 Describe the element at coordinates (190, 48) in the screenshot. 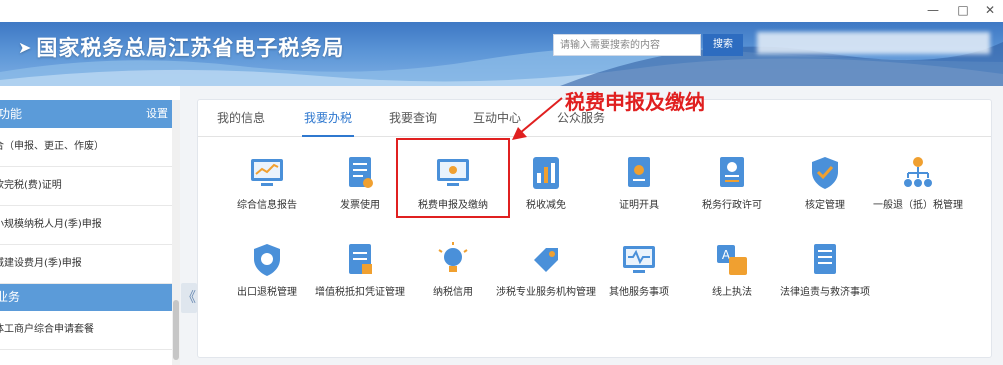

I see `site-title-text: 国家税务总局江苏省电子税务局` at that location.